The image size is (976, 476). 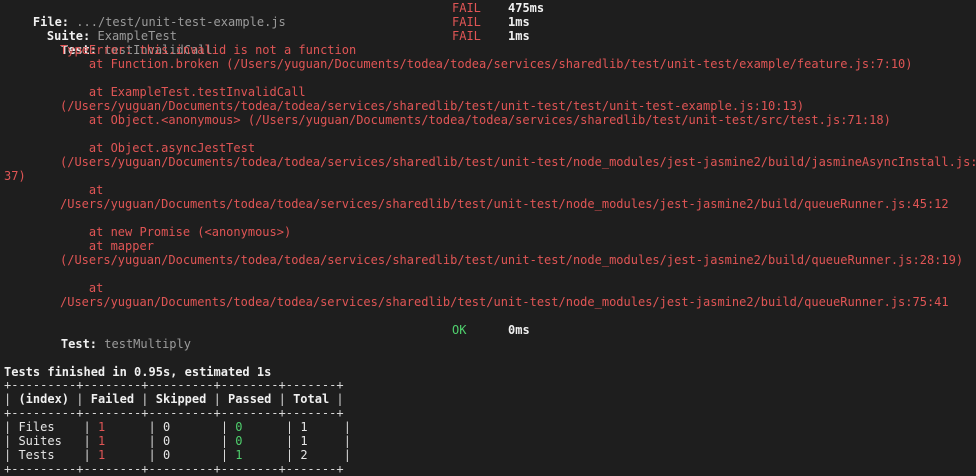 I want to click on cell-index: Files, so click(x=36, y=427).